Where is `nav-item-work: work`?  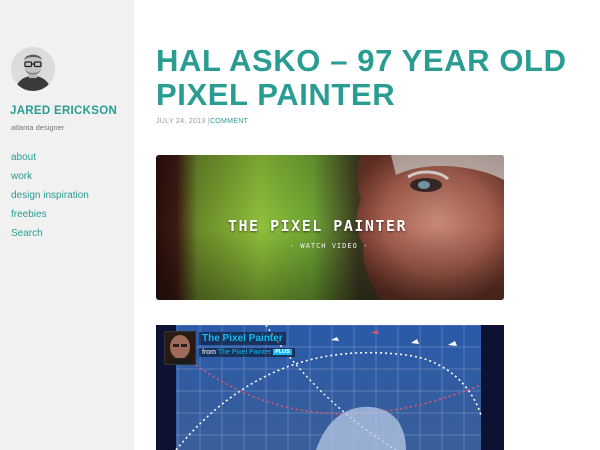
nav-item-work: work is located at coordinates (50, 177).